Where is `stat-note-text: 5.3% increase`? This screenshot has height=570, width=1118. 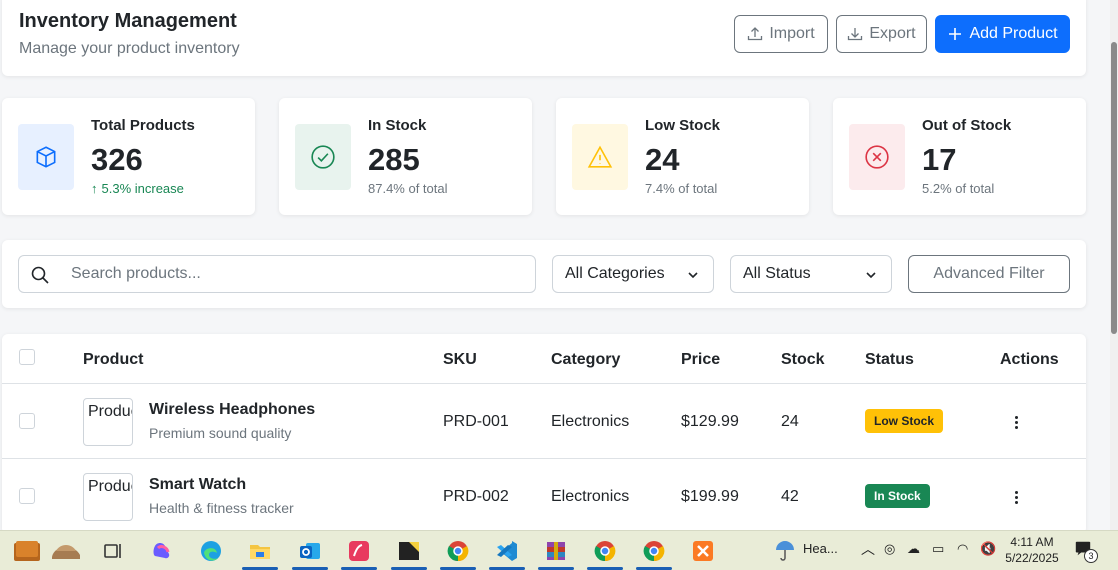 stat-note-text: 5.3% increase is located at coordinates (142, 188).